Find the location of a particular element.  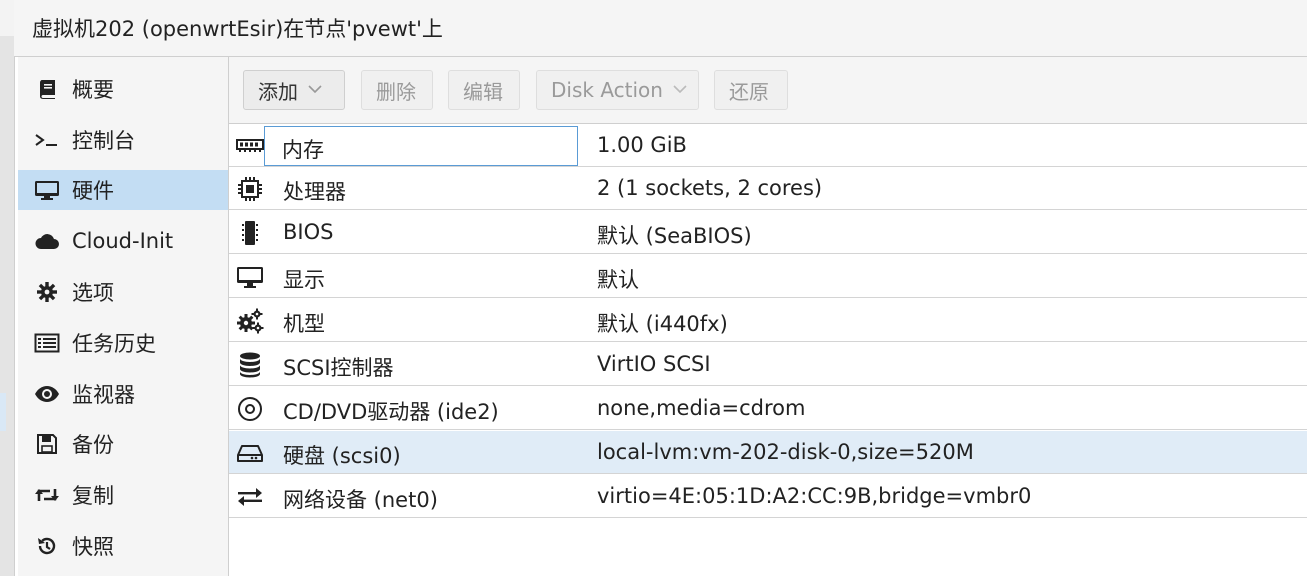

sidebar-item-options: 选项 is located at coordinates (123, 292).